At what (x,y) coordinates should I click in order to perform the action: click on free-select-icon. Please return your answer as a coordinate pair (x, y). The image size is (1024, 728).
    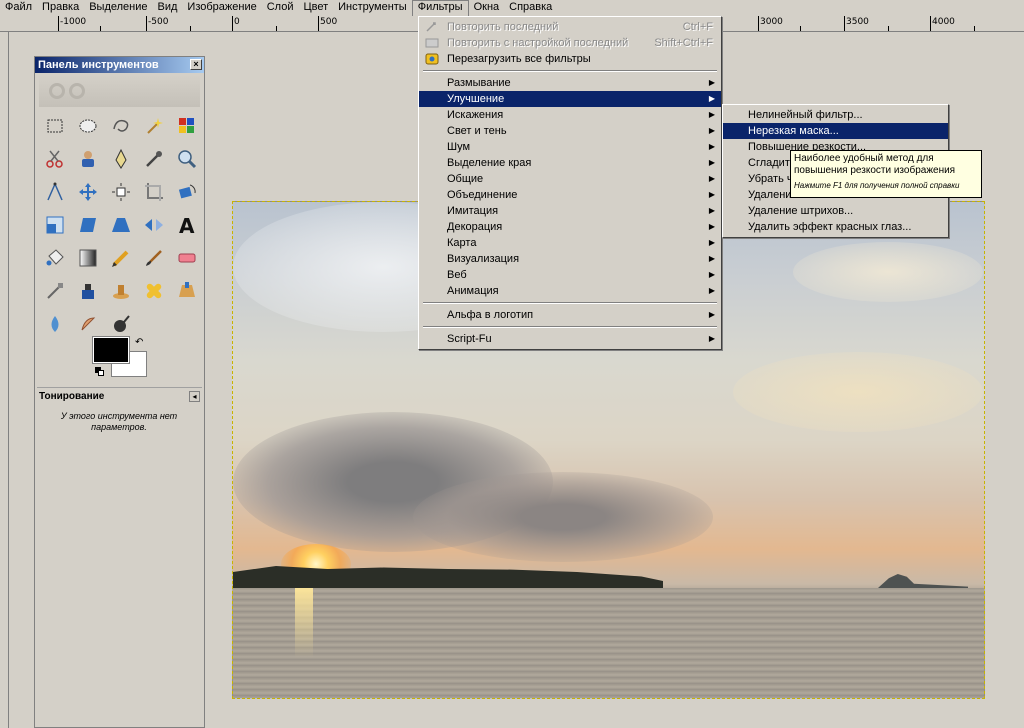
    Looking at the image, I should click on (120, 125).